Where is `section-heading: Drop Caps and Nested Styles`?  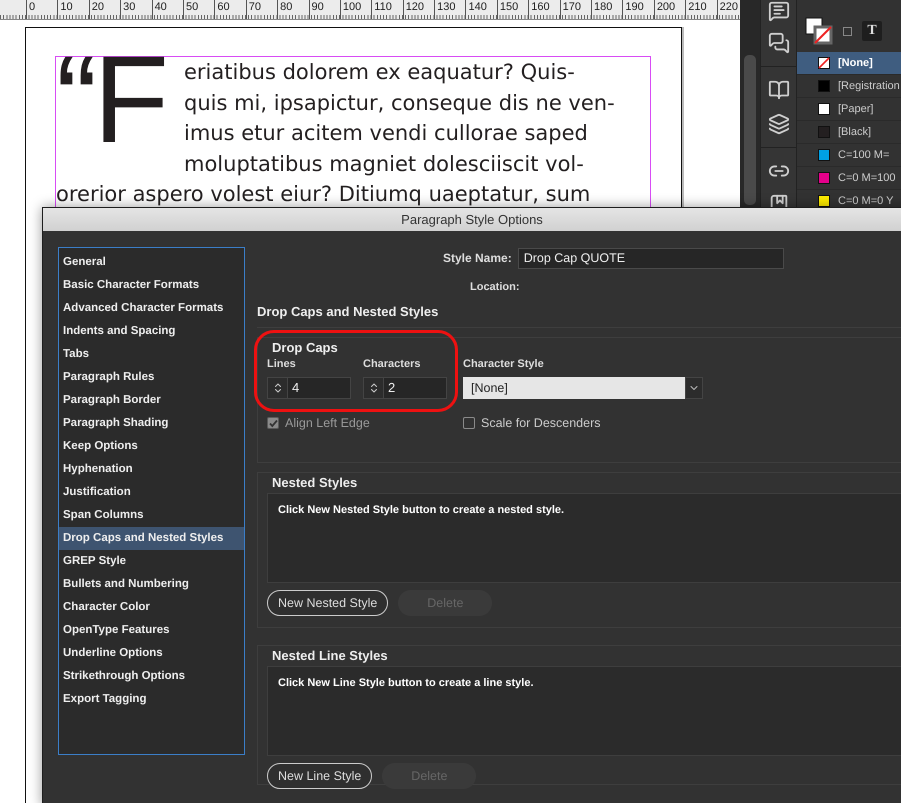
section-heading: Drop Caps and Nested Styles is located at coordinates (579, 316).